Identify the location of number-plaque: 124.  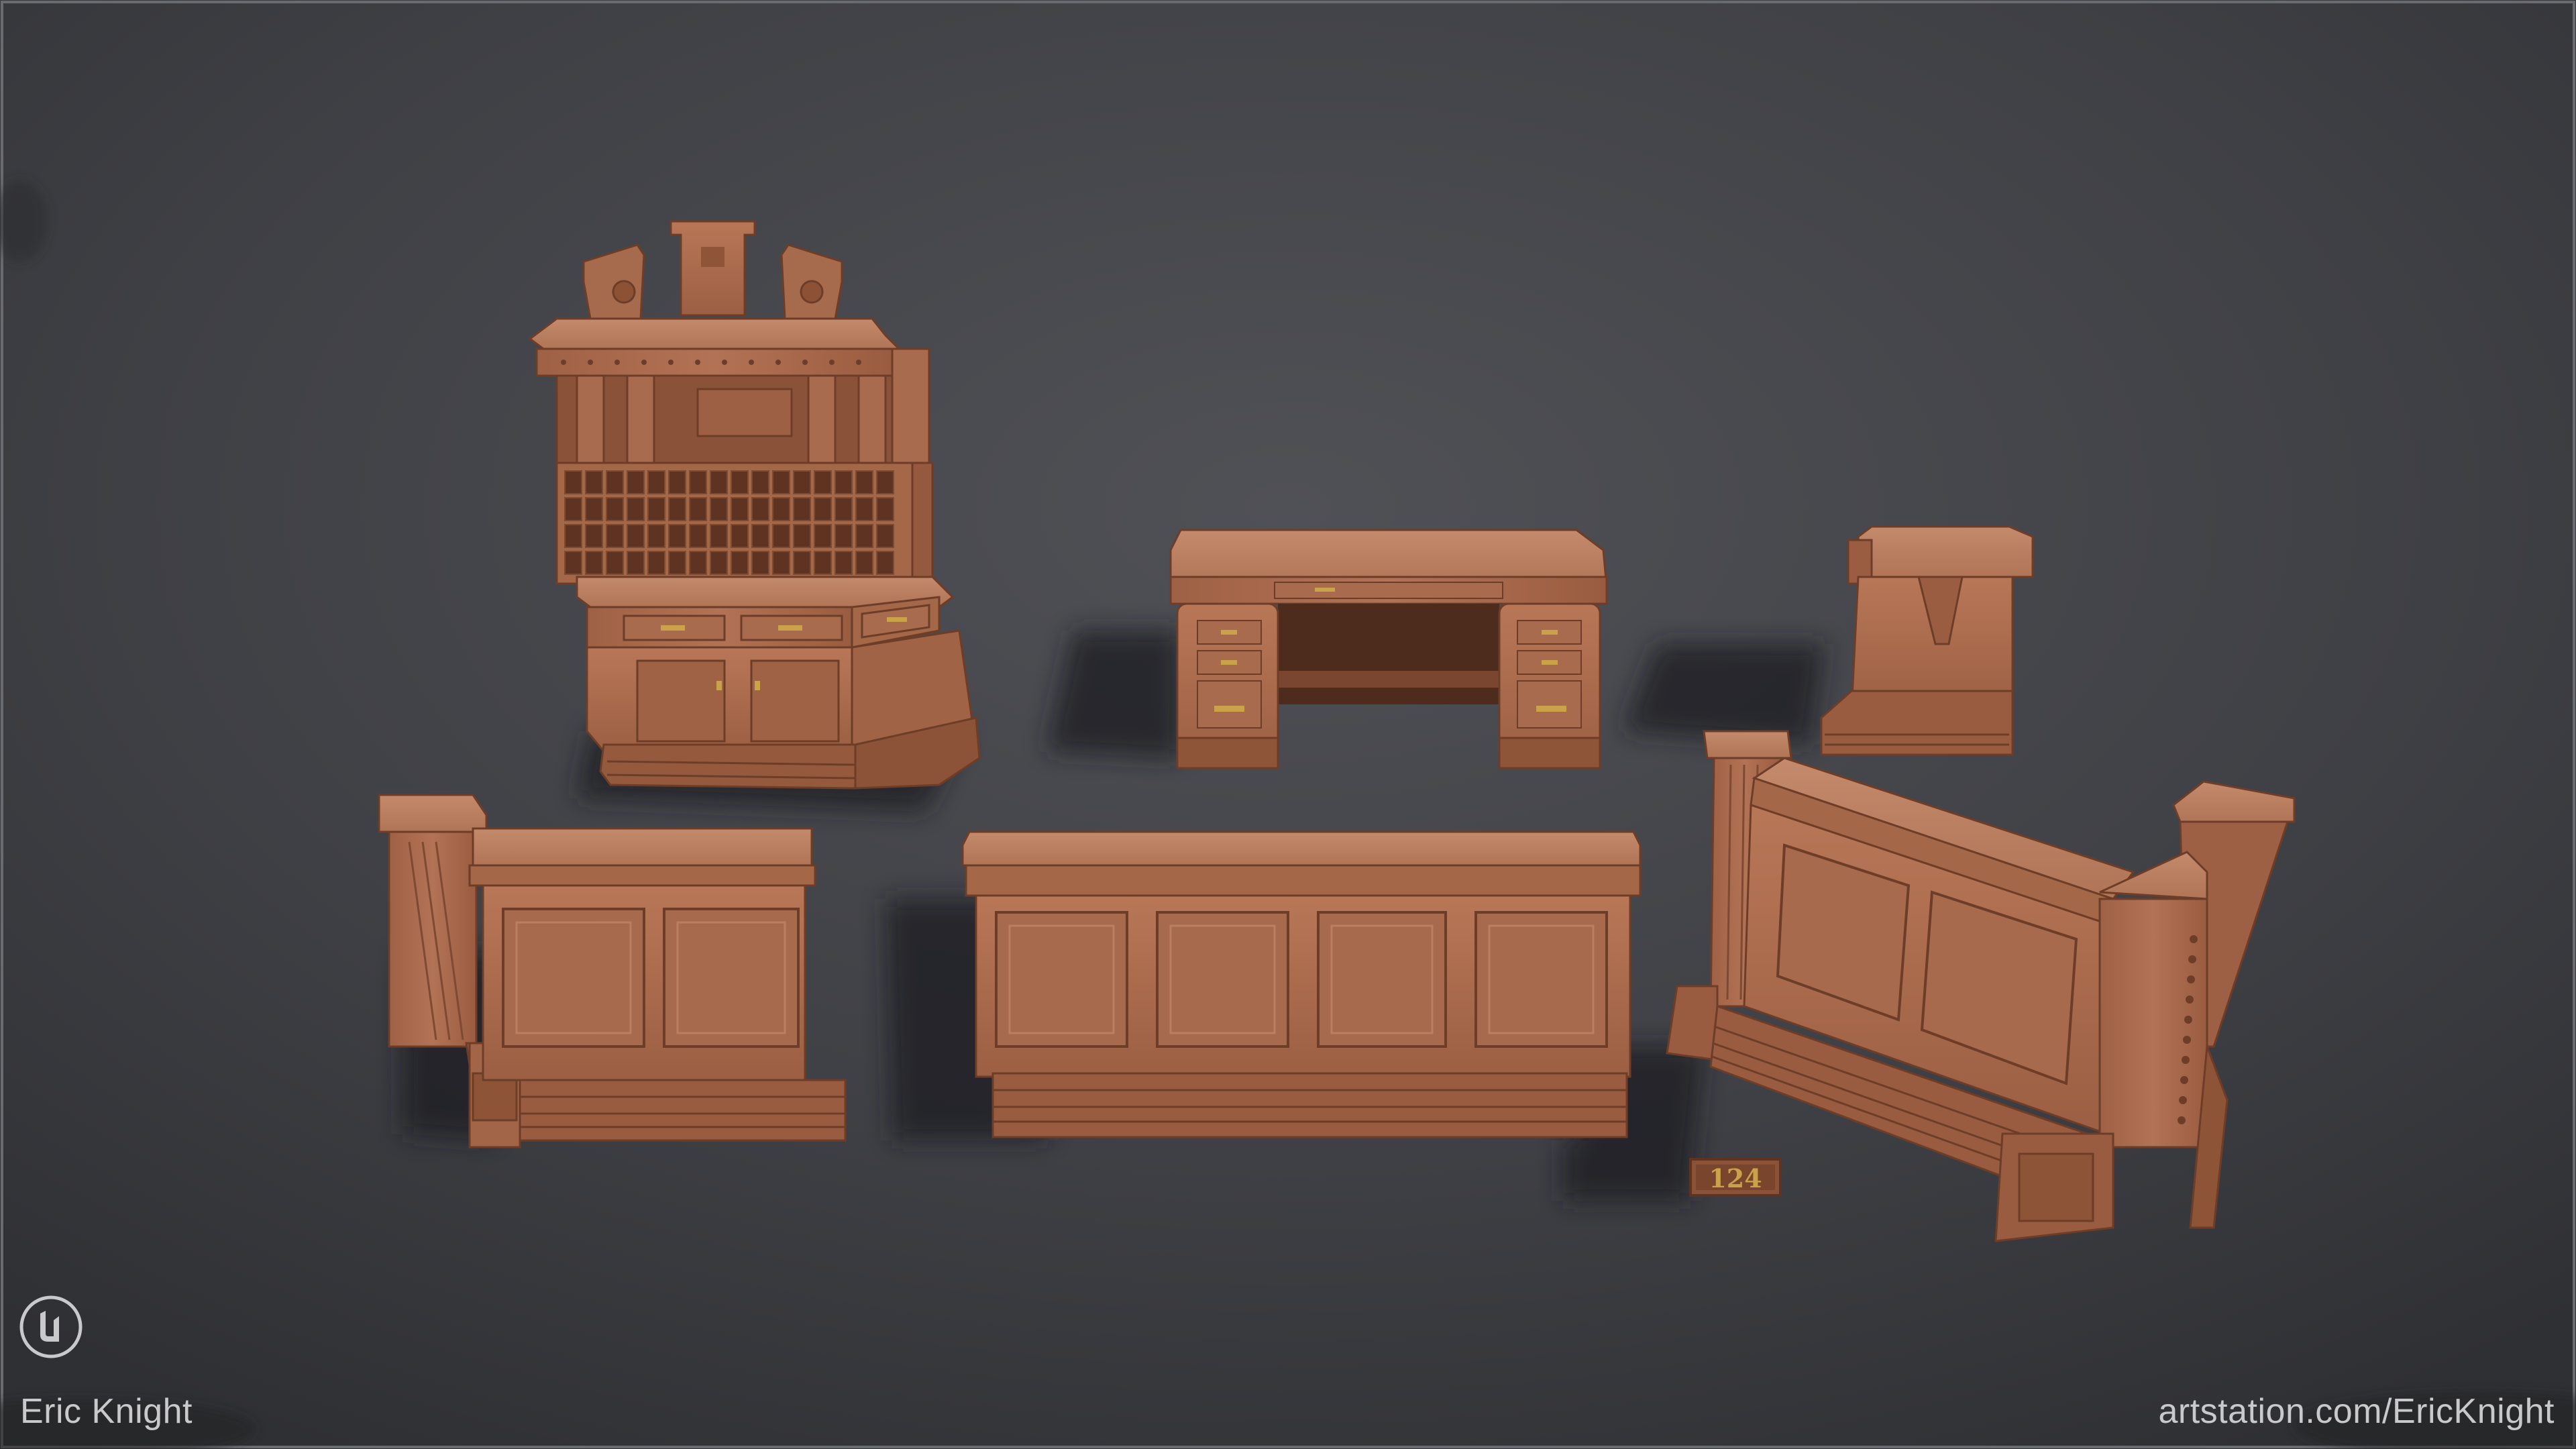
(1735, 1177).